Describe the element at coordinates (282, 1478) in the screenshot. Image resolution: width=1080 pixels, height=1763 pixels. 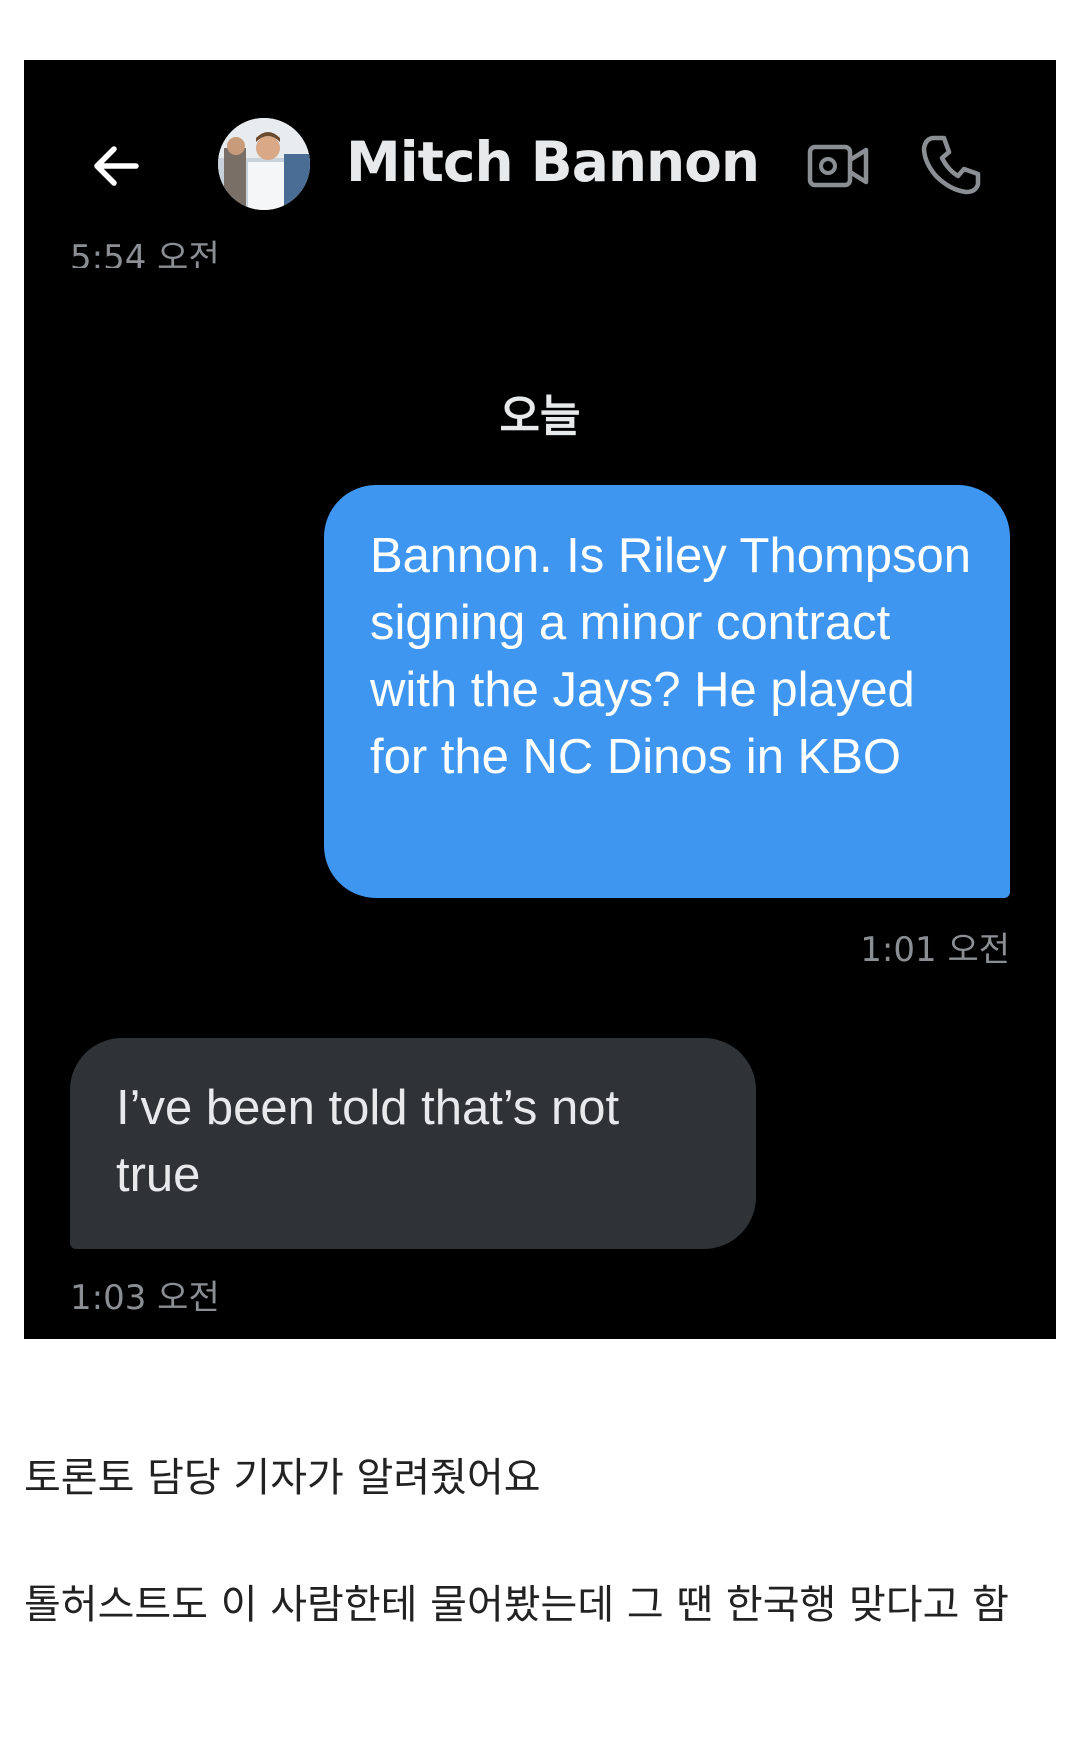
I see `post-paragraph: 토론토 담당 기자가 알려줬어요` at that location.